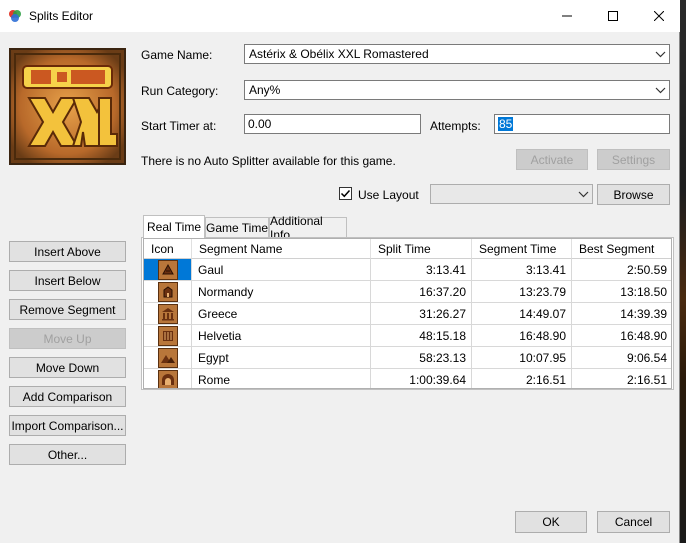  I want to click on segment-time-cell: 13:23.79, so click(522, 292).